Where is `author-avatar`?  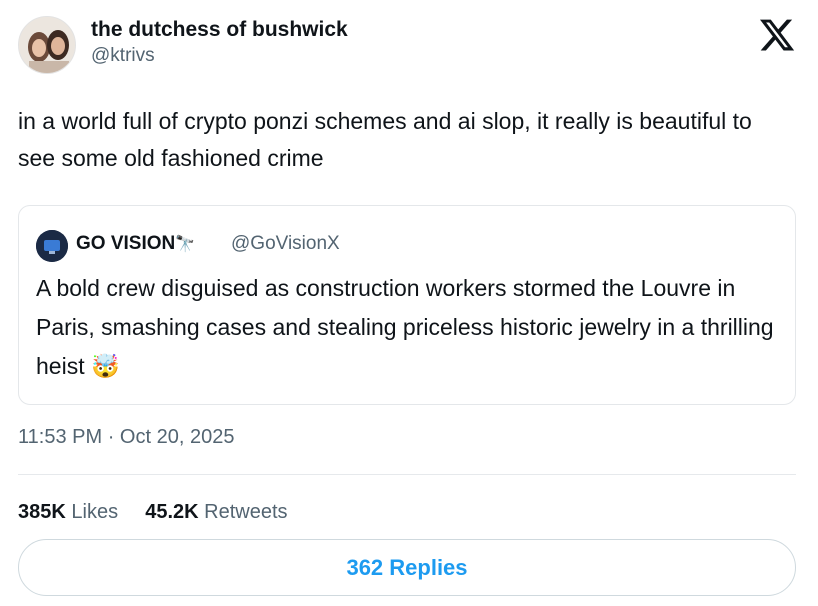
author-avatar is located at coordinates (47, 45).